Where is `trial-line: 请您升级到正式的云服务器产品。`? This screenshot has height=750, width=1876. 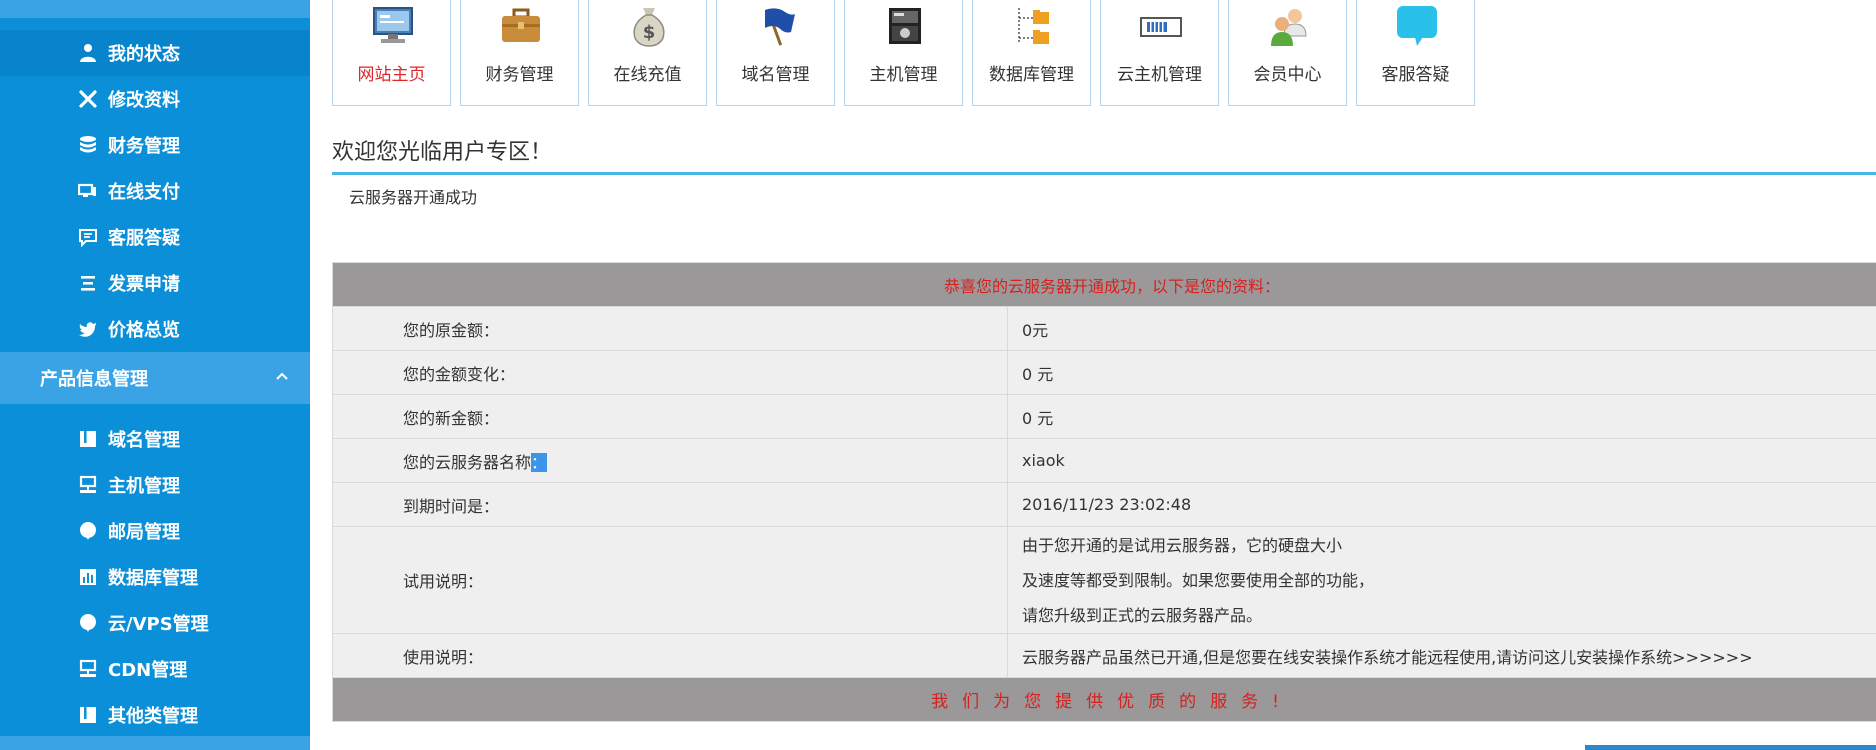 trial-line: 请您升级到正式的云服务器产品。 is located at coordinates (1142, 615).